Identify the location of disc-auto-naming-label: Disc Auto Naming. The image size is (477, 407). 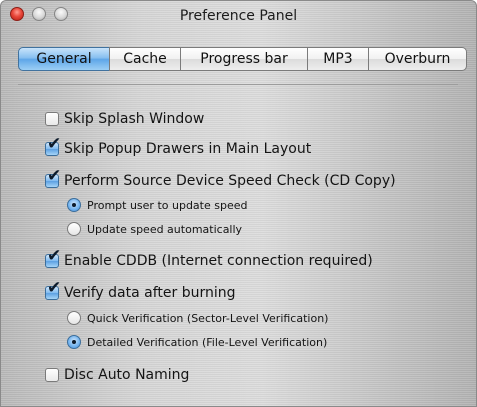
(126, 375).